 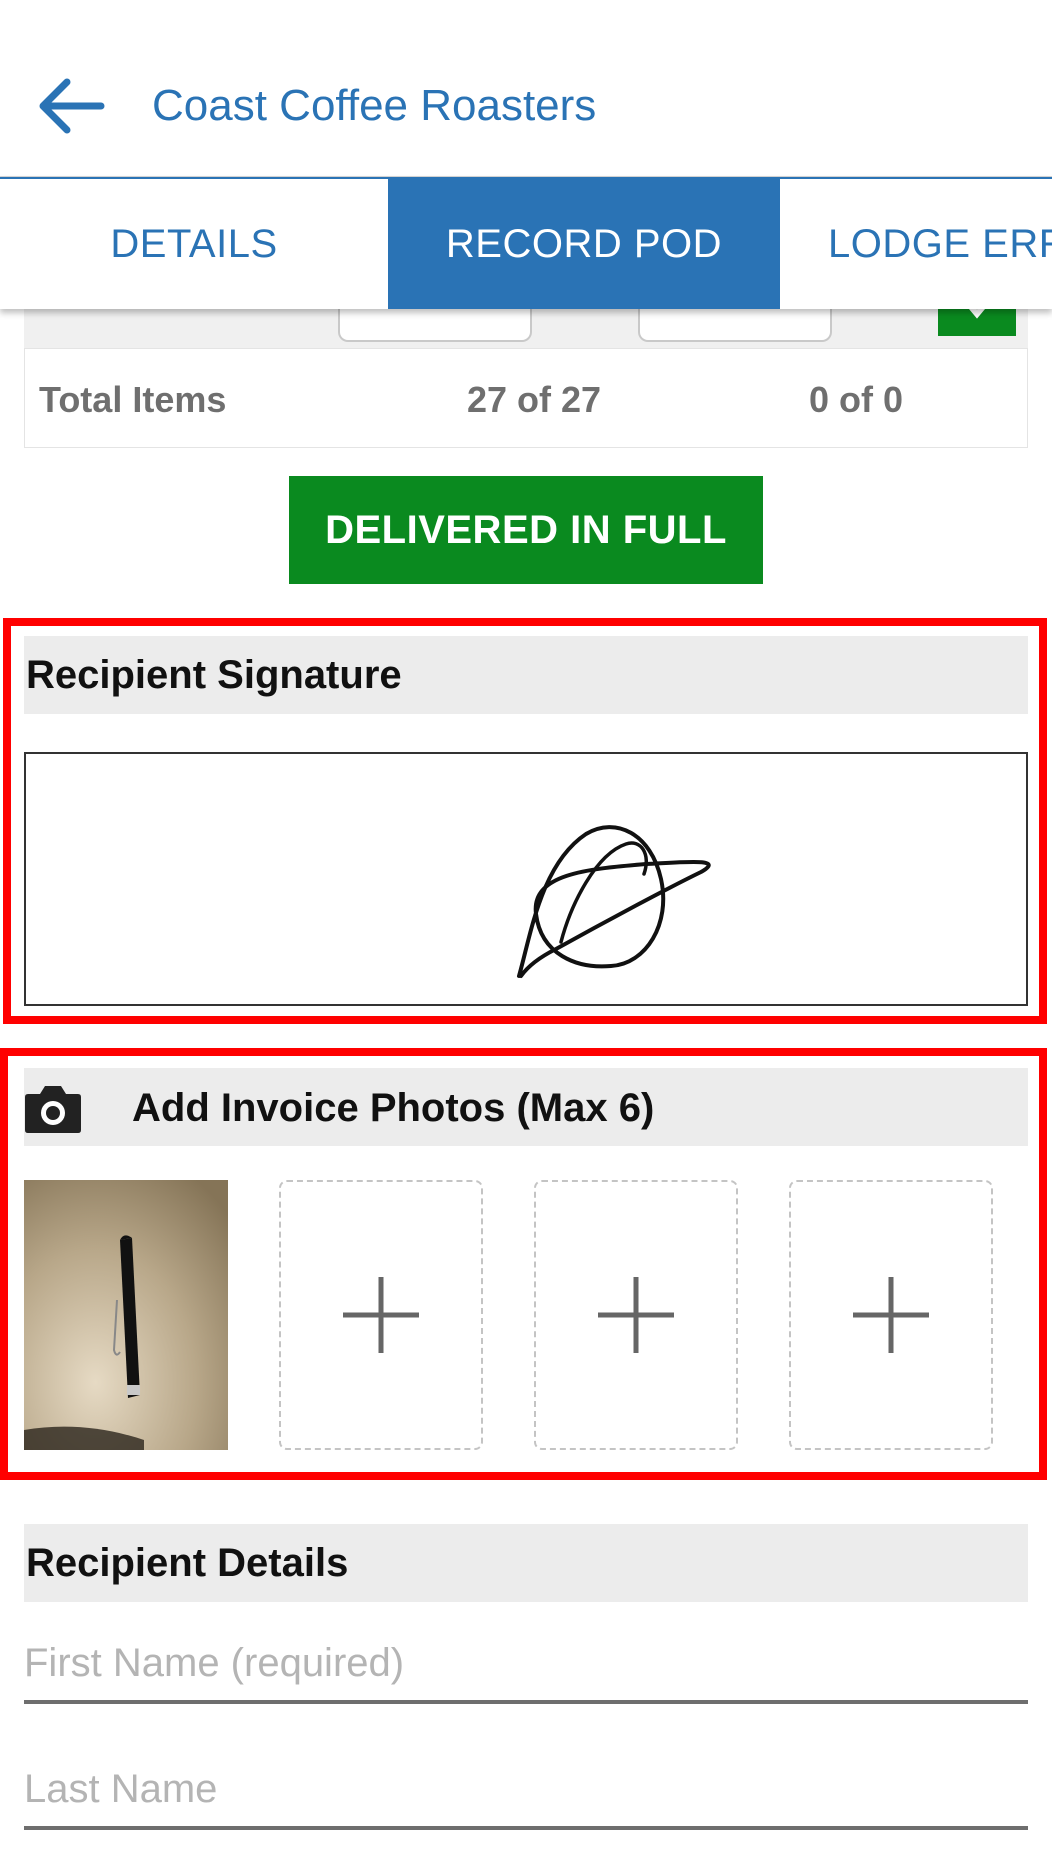 I want to click on invoice-photo-thumbnail, so click(x=126, y=1315).